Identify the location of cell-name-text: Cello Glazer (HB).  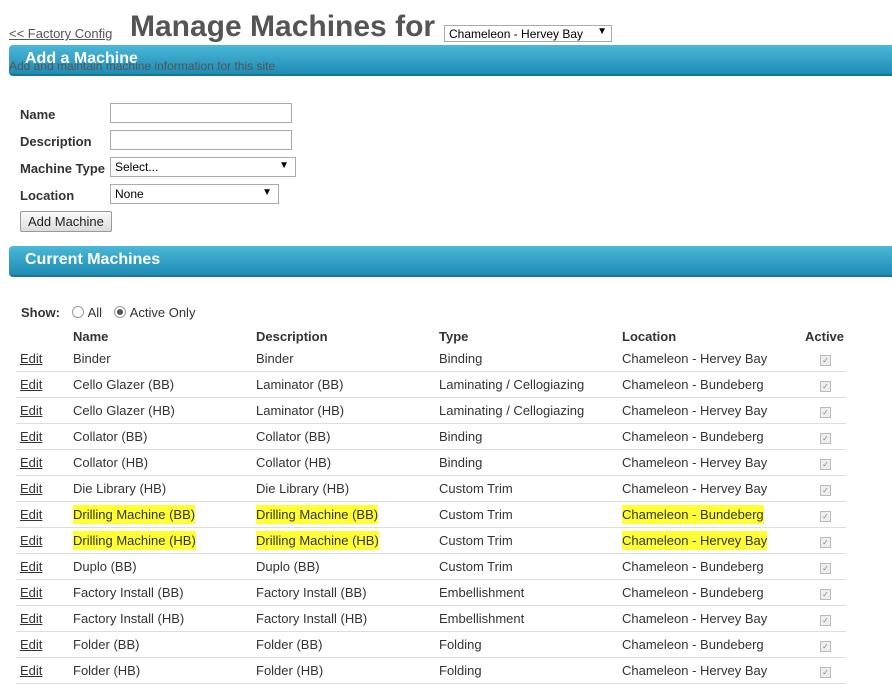
(124, 410).